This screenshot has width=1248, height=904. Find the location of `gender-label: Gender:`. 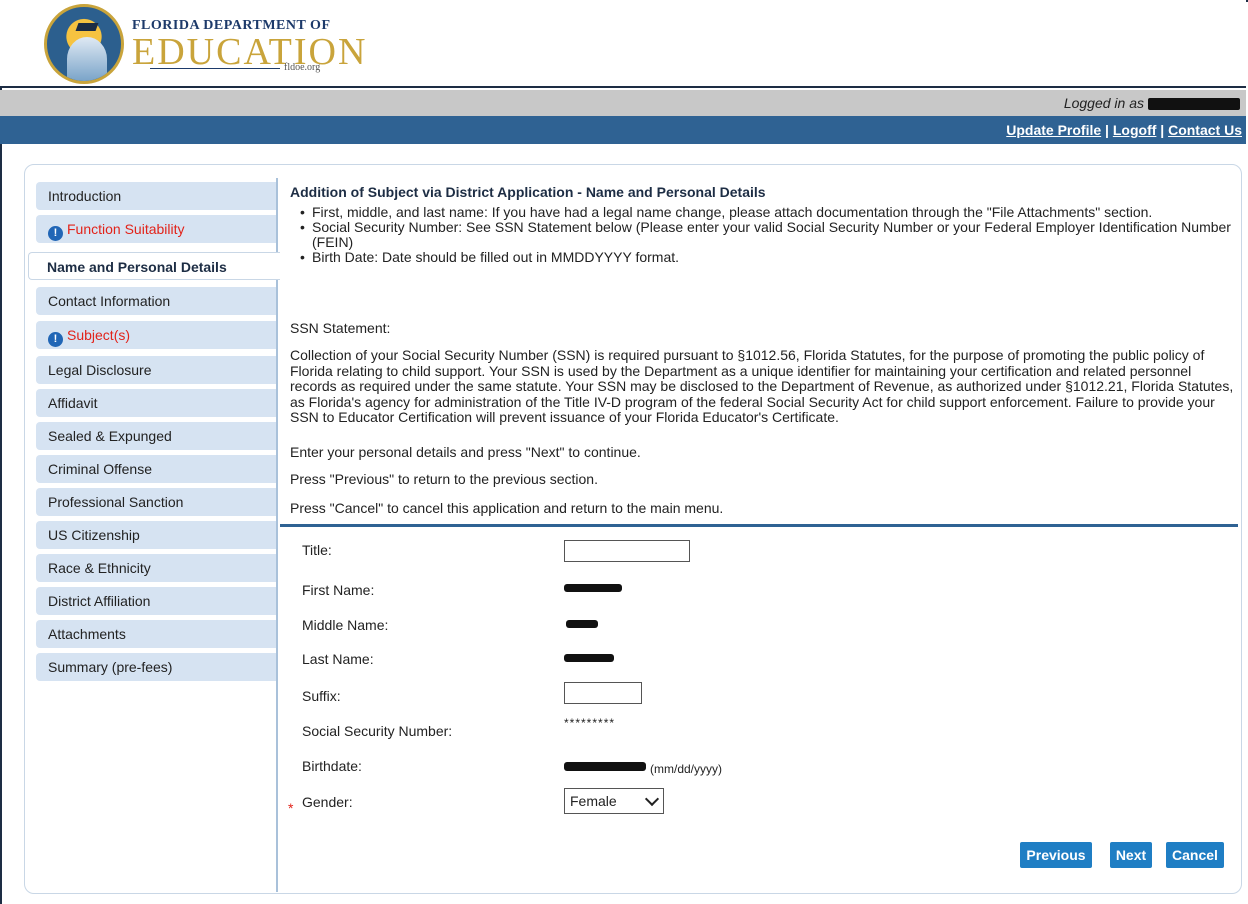

gender-label: Gender: is located at coordinates (327, 802).